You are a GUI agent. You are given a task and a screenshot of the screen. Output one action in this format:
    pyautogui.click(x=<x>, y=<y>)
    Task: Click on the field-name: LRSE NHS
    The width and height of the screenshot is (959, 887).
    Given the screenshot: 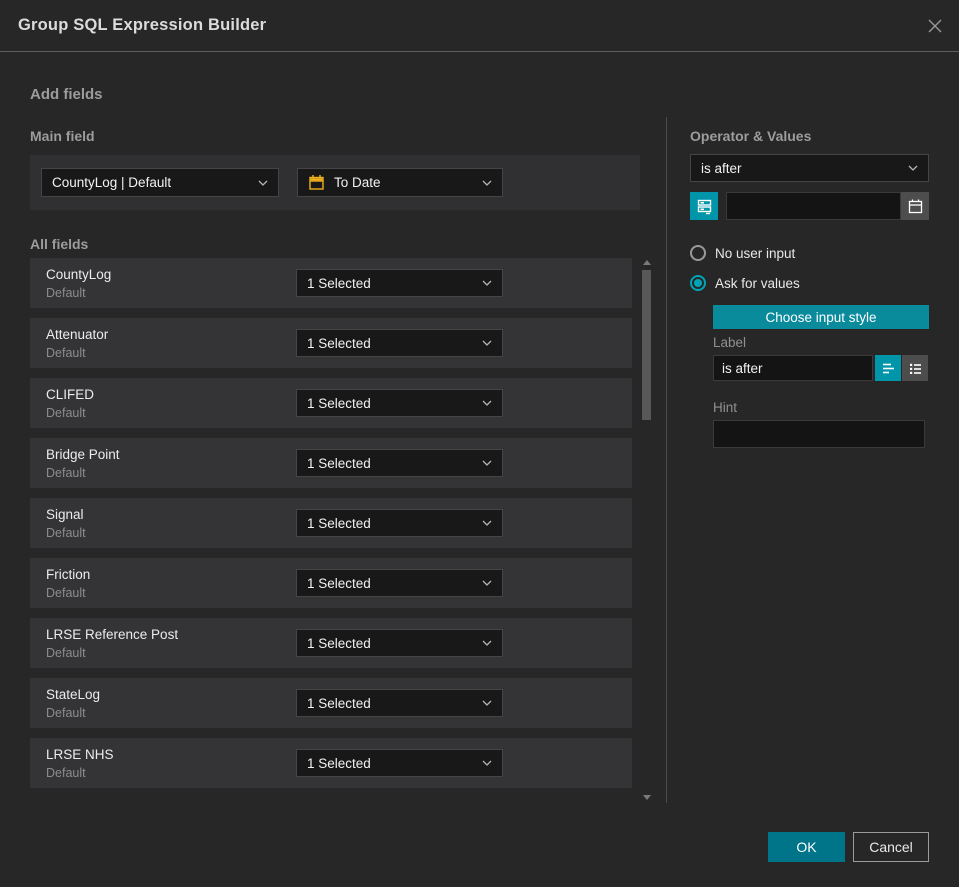 What is the action you would take?
    pyautogui.click(x=80, y=754)
    